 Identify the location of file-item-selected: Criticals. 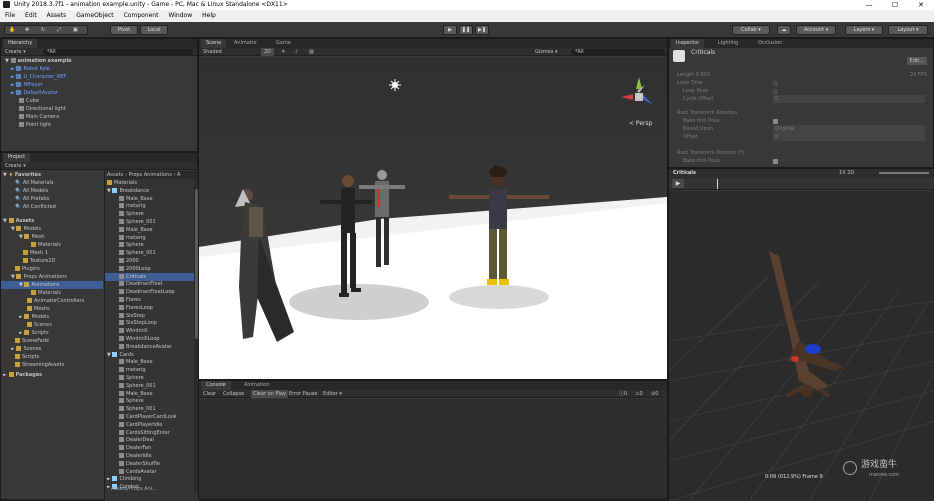
(150, 276).